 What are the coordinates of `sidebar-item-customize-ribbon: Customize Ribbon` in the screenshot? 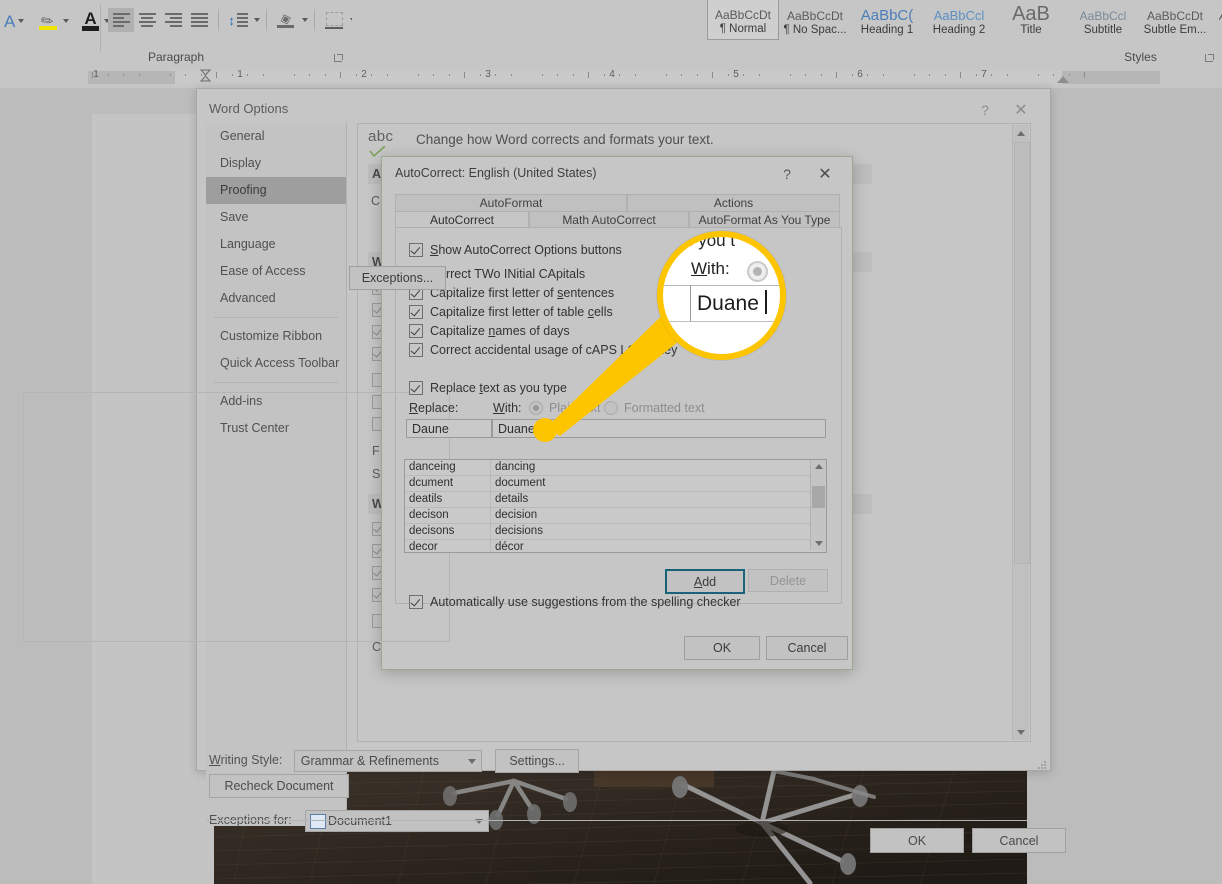 It's located at (276, 336).